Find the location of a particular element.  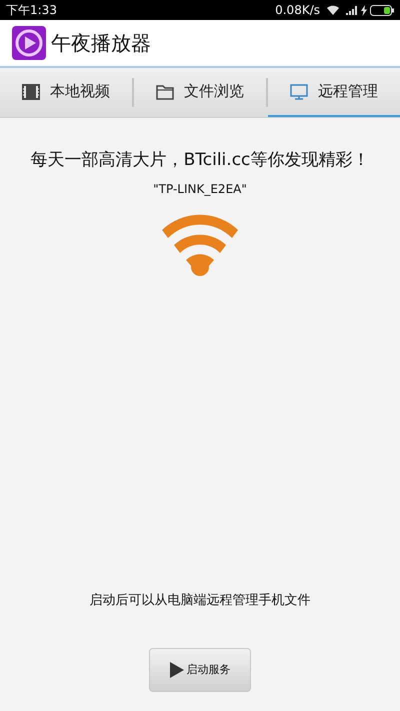

folder-icon is located at coordinates (165, 92).